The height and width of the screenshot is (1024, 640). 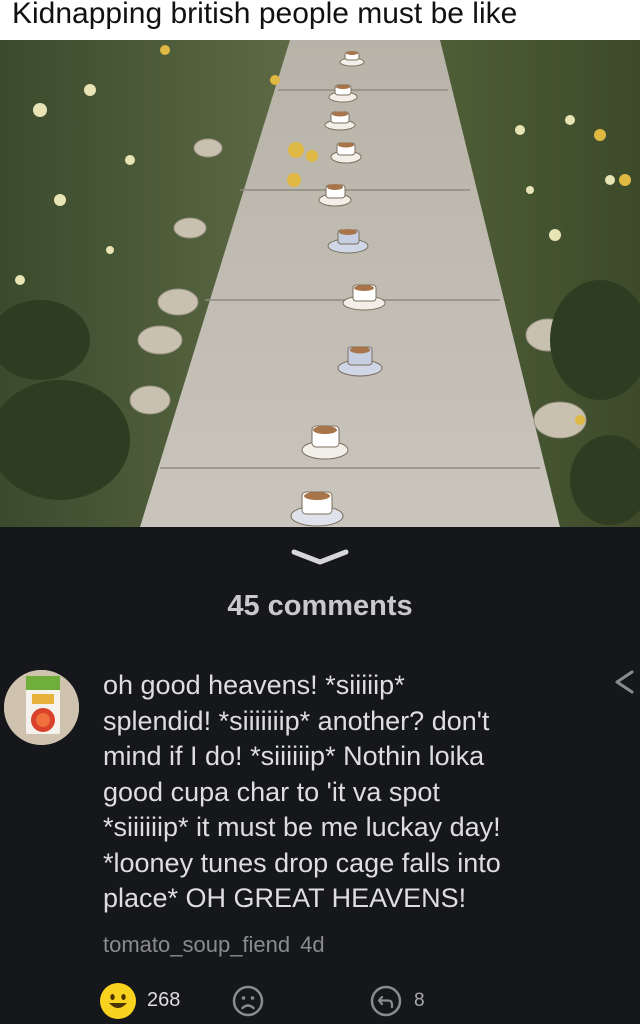 I want to click on sad-face-icon, so click(x=248, y=1001).